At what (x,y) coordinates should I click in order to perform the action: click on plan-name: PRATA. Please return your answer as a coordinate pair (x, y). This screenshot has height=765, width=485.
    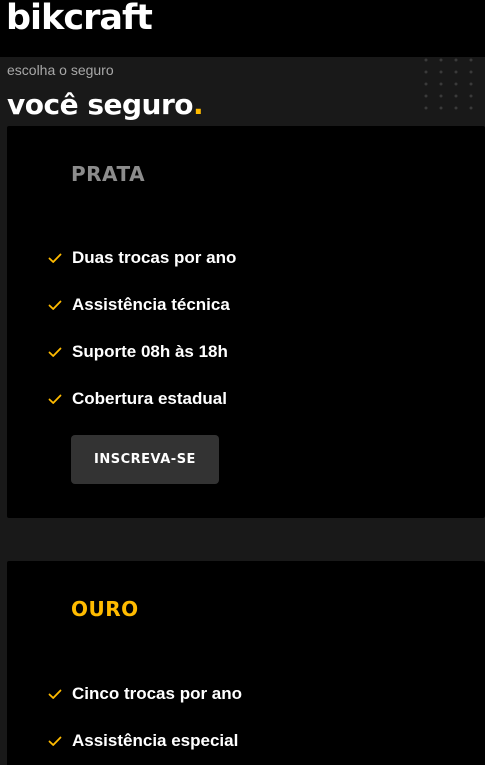
    Looking at the image, I should click on (108, 174).